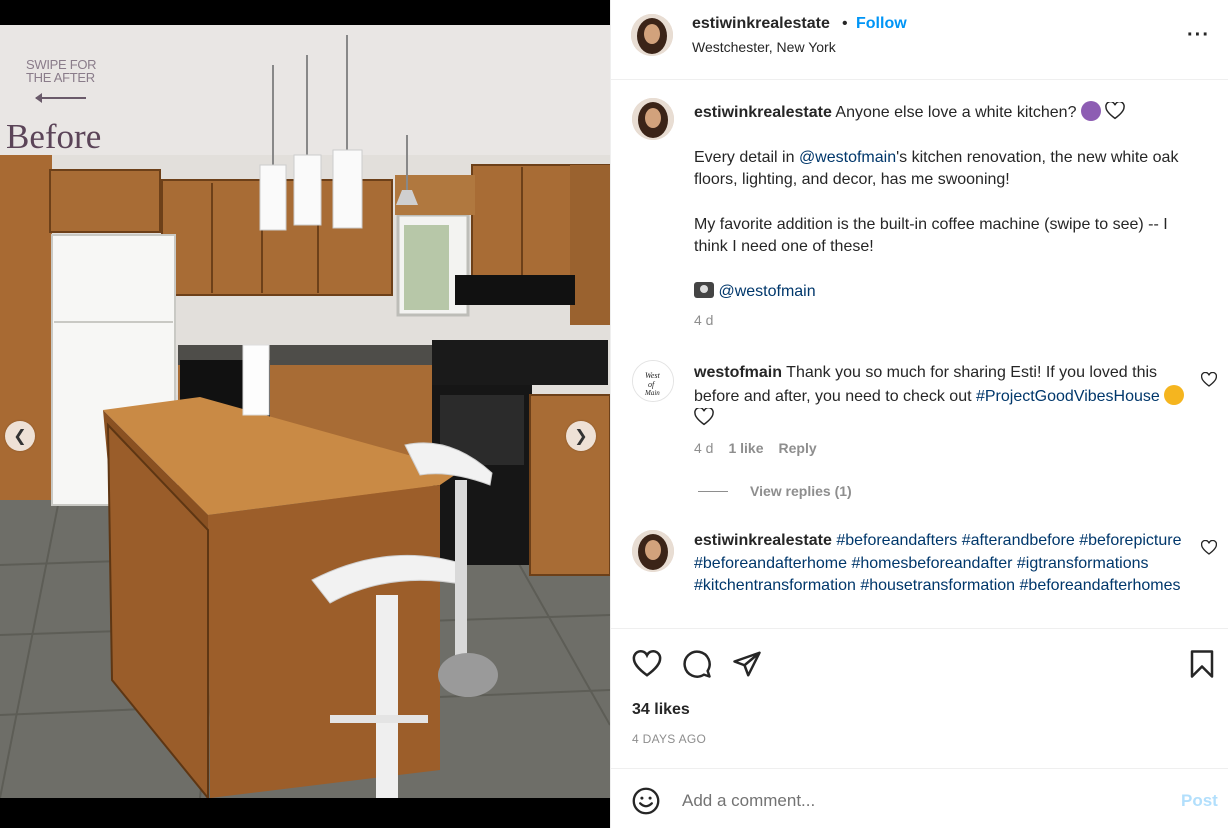 The width and height of the screenshot is (1228, 828). What do you see at coordinates (669, 739) in the screenshot?
I see `post-time-ago: 4 DAYS AGO` at bounding box center [669, 739].